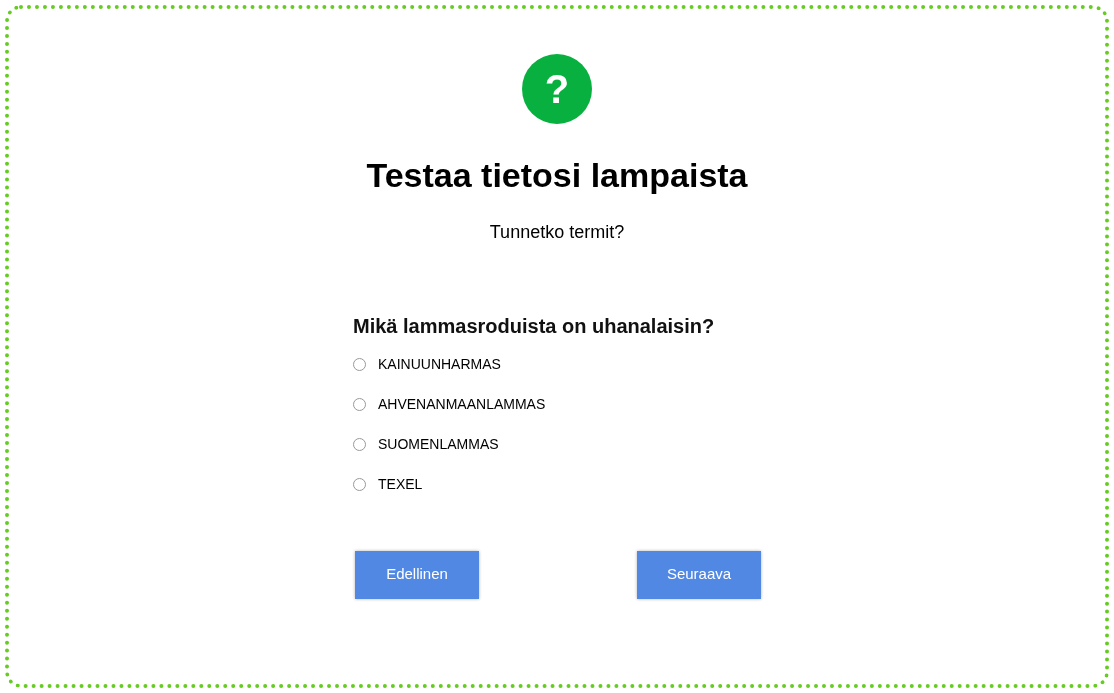  What do you see at coordinates (557, 232) in the screenshot?
I see `quiz-subtitle: Tunnetko termit?` at bounding box center [557, 232].